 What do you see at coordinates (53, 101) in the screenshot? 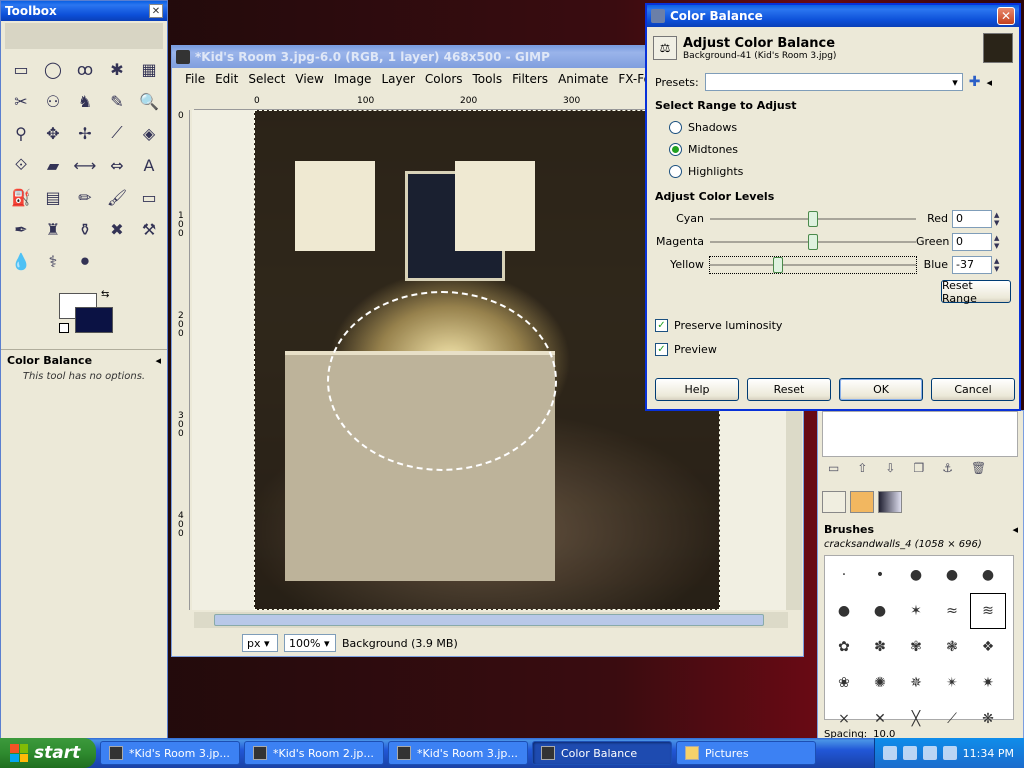
I see `tool-icon: ⚇` at bounding box center [53, 101].